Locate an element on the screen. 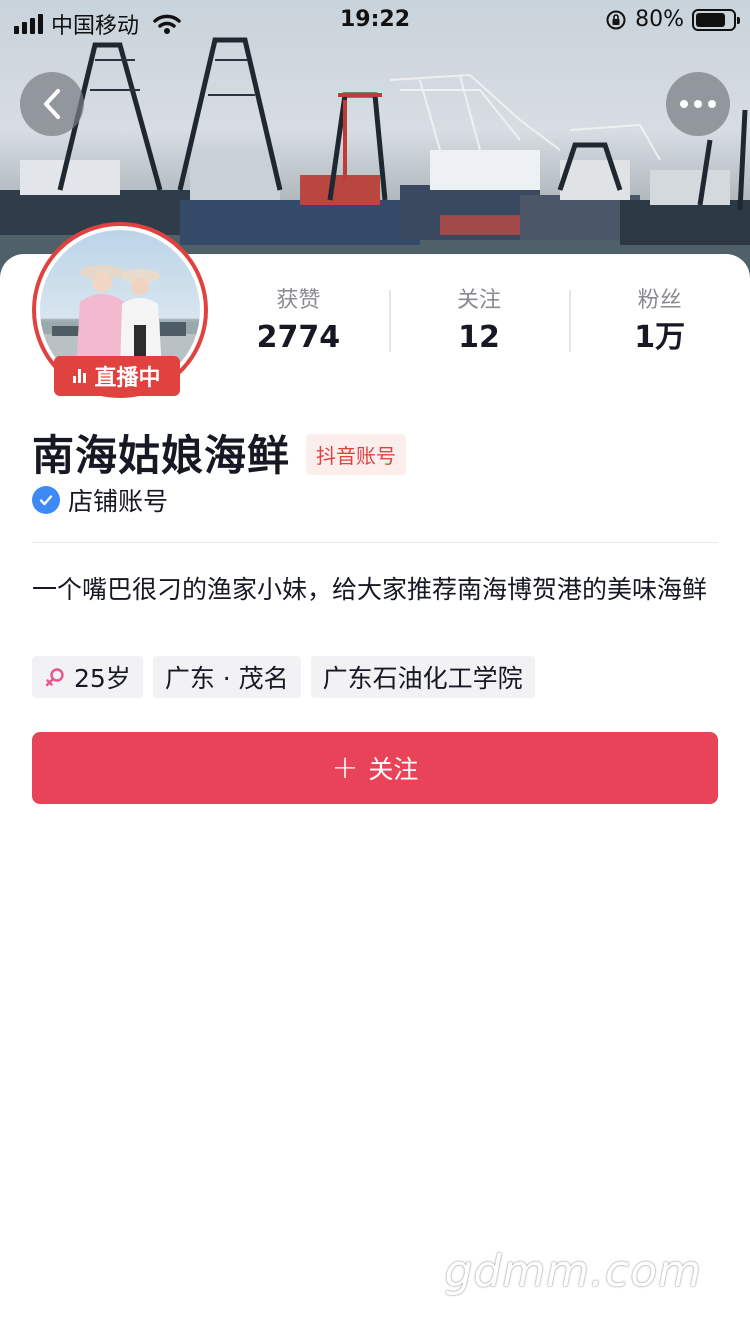  tag-school-label: 广东石油化工学院 is located at coordinates (422, 678).